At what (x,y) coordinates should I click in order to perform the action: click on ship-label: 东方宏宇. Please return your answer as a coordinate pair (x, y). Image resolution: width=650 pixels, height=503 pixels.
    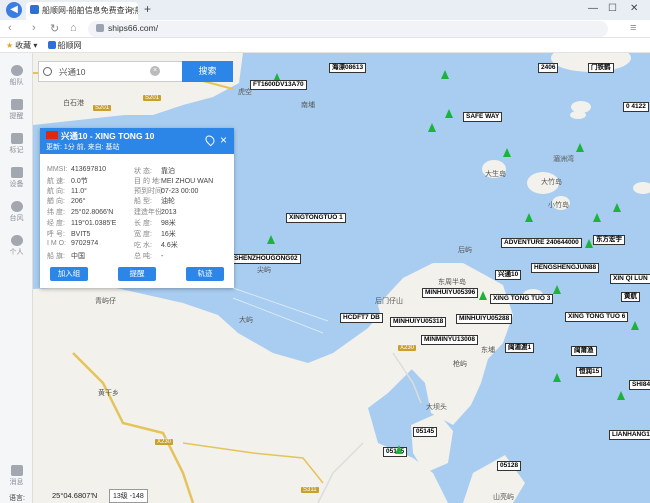
    Looking at the image, I should click on (609, 240).